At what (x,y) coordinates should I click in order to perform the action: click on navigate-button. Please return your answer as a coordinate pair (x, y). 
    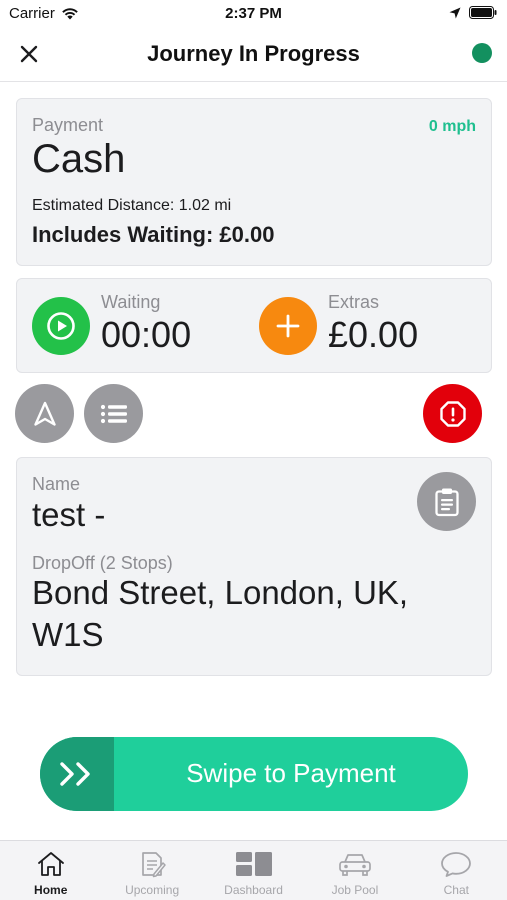
    Looking at the image, I should click on (44, 413).